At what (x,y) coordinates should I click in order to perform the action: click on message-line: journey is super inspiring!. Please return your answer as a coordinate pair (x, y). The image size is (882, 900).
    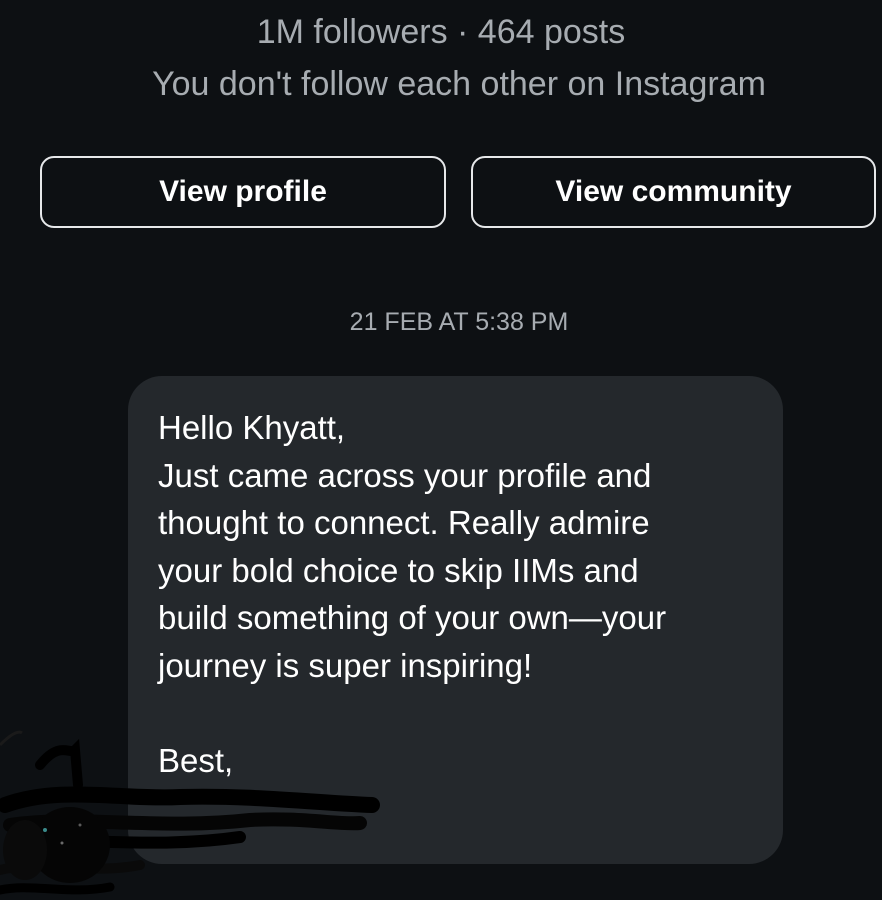
    Looking at the image, I should click on (345, 665).